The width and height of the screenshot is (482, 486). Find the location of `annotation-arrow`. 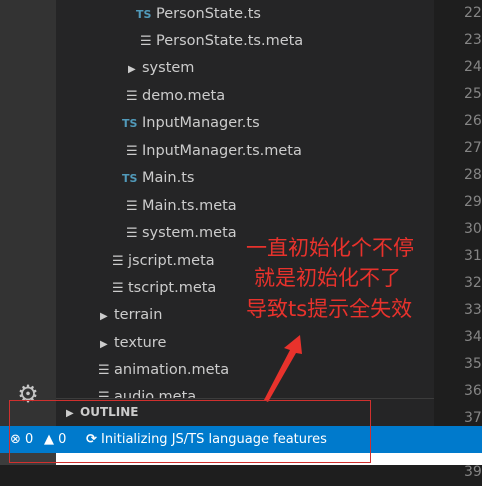

annotation-arrow is located at coordinates (283, 368).